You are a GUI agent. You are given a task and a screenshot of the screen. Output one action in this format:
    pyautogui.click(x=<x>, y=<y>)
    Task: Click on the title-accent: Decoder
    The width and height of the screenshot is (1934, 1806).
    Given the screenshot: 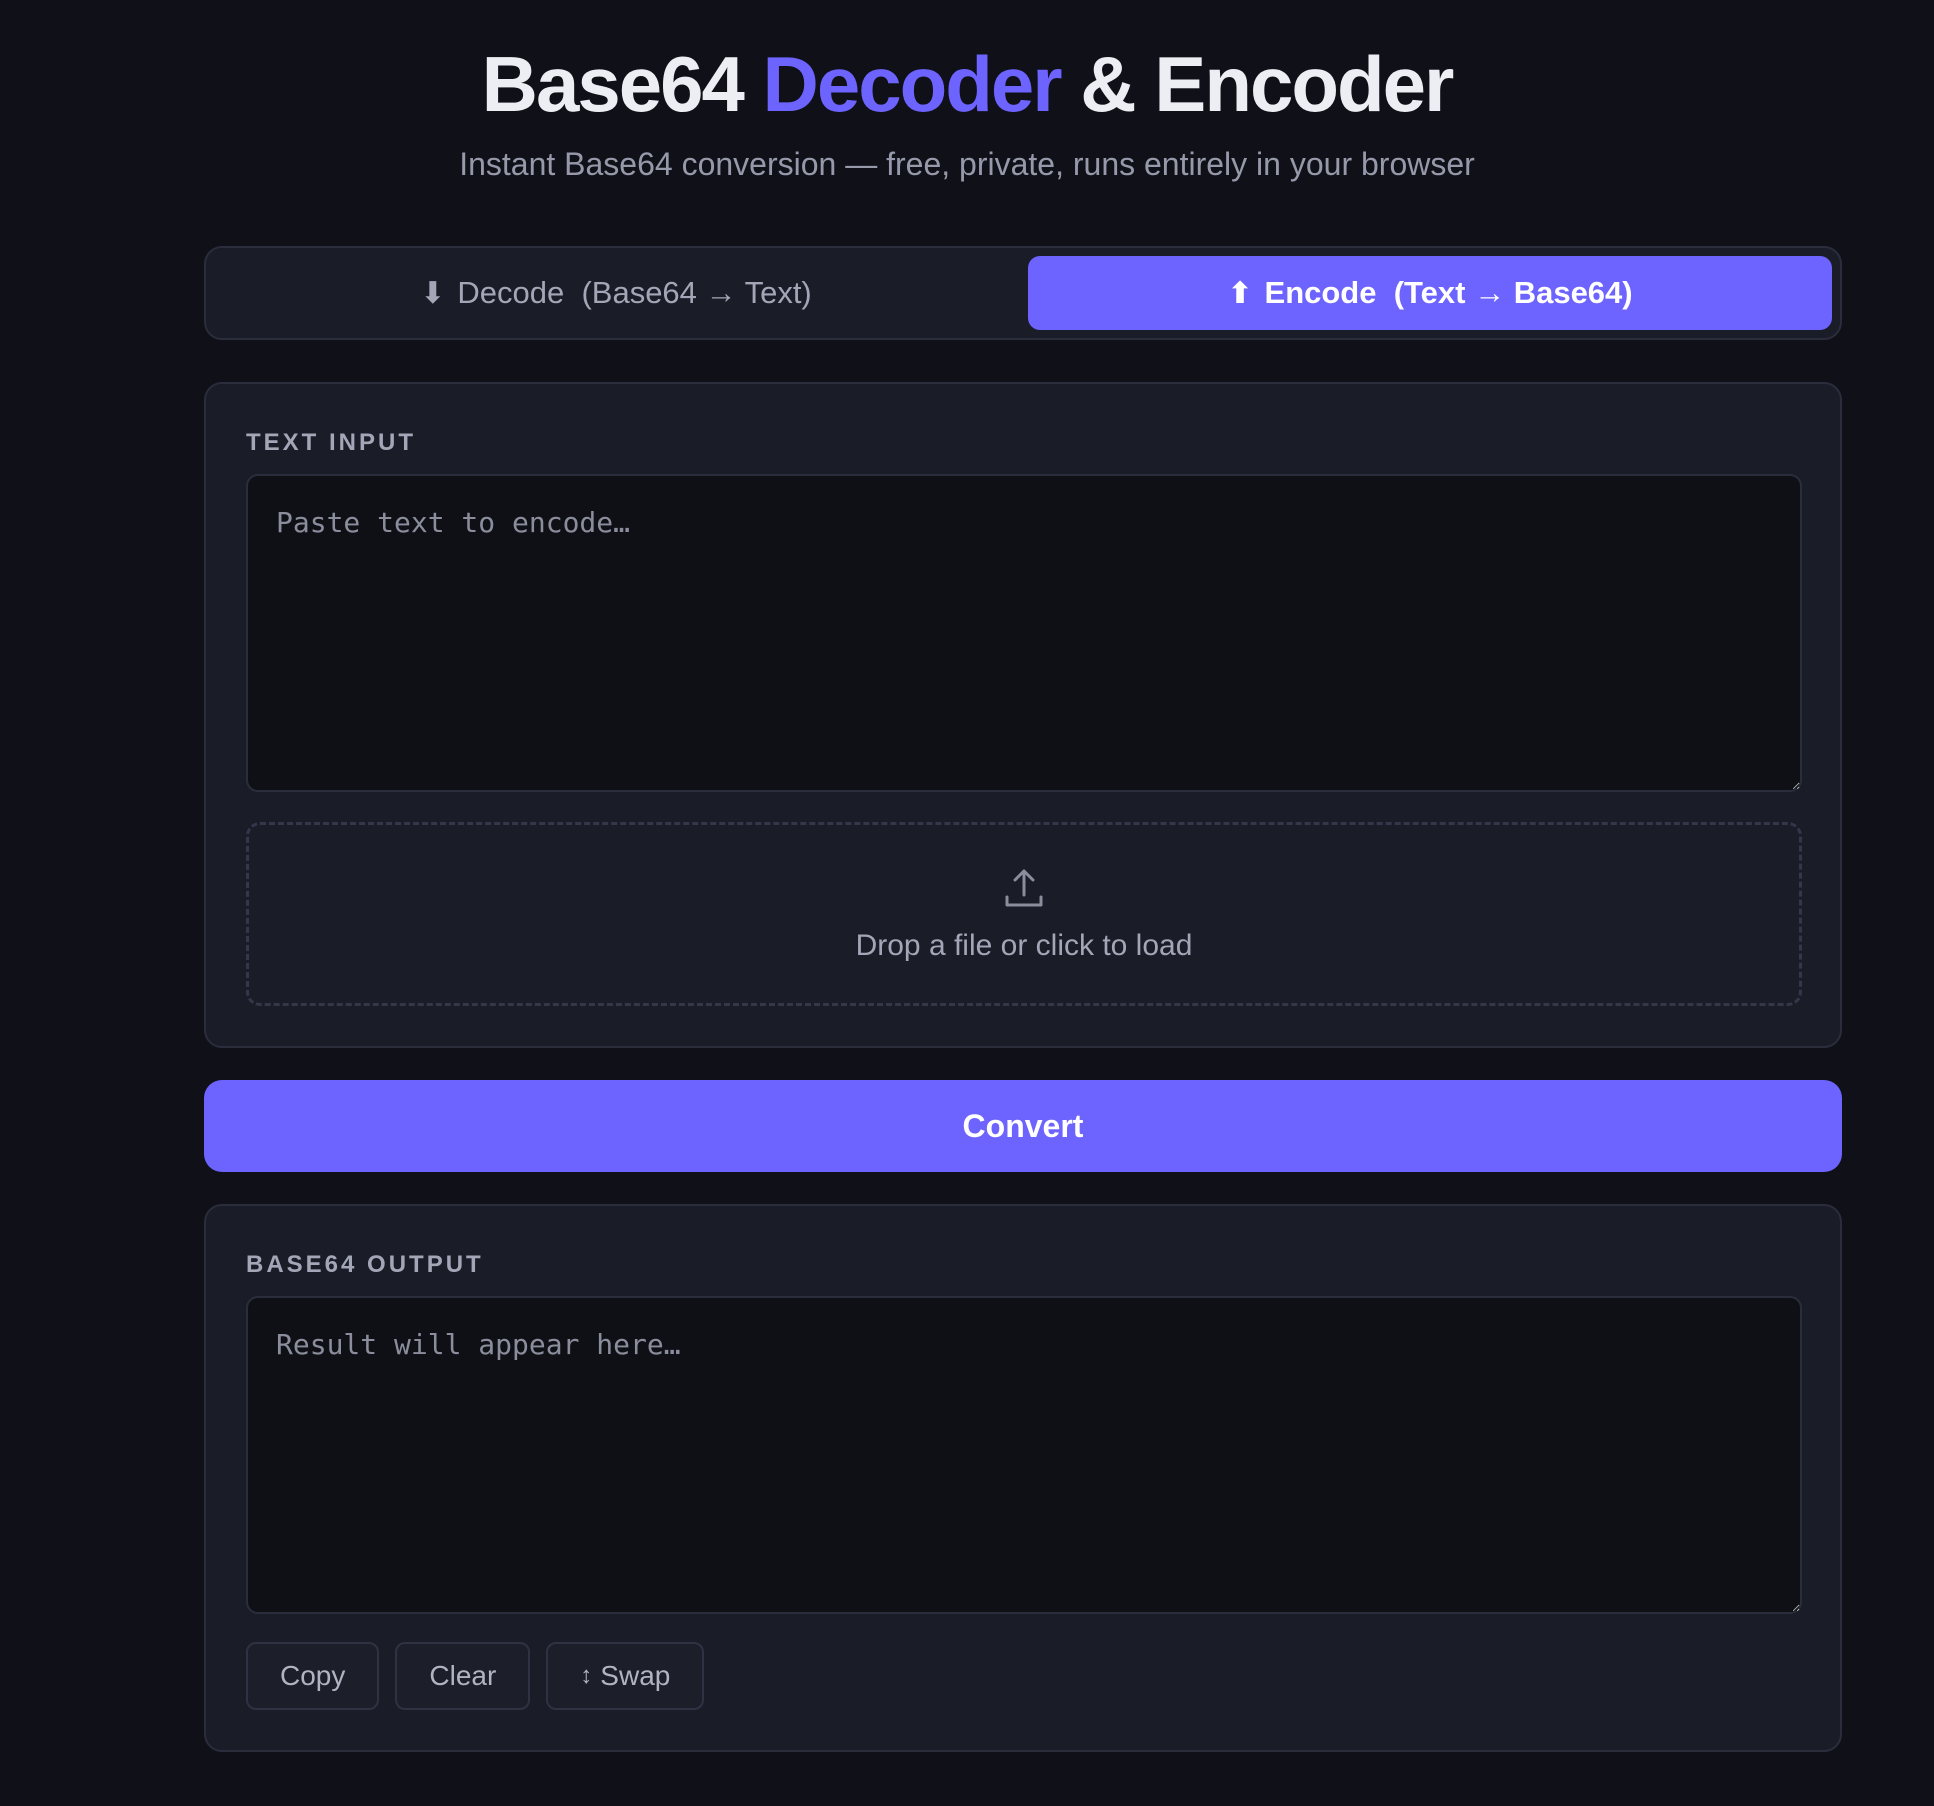 What is the action you would take?
    pyautogui.click(x=912, y=84)
    